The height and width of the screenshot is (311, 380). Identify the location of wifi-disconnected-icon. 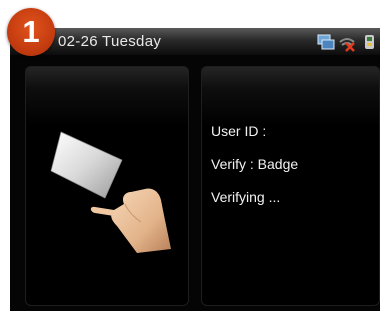
(347, 45).